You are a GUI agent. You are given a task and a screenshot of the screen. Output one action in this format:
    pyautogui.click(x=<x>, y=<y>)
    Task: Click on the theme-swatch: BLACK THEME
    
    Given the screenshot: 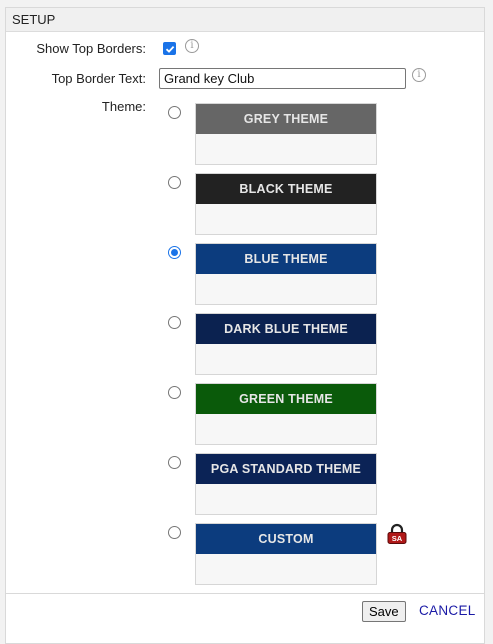 What is the action you would take?
    pyautogui.click(x=286, y=204)
    